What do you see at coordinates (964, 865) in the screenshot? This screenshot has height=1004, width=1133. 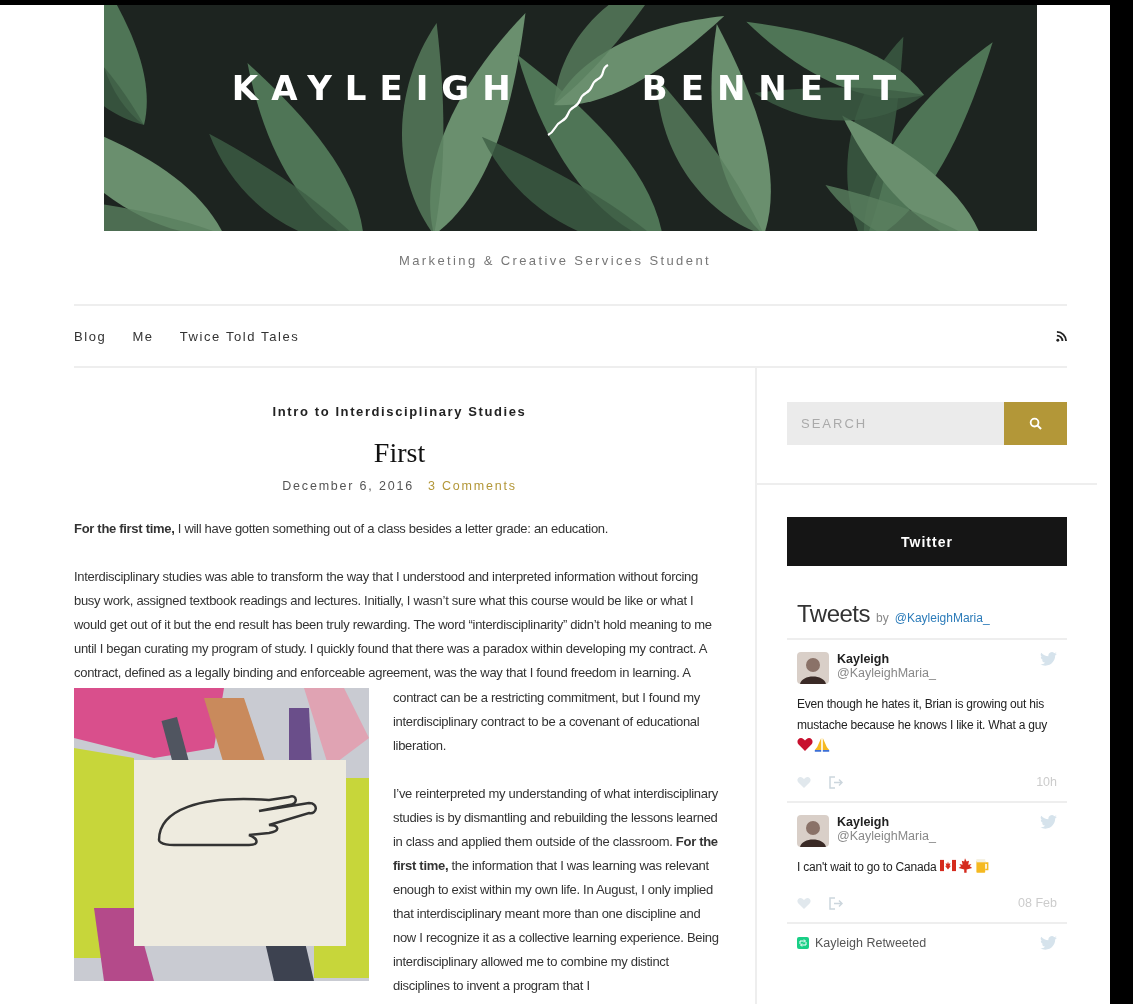 I see `maple-leaf-icon` at bounding box center [964, 865].